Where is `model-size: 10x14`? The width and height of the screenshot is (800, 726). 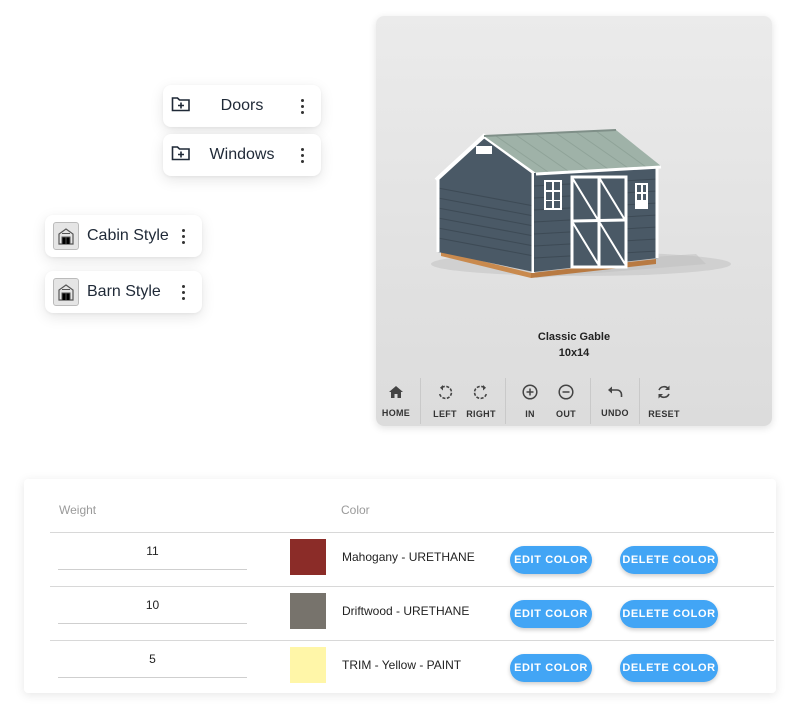 model-size: 10x14 is located at coordinates (574, 353).